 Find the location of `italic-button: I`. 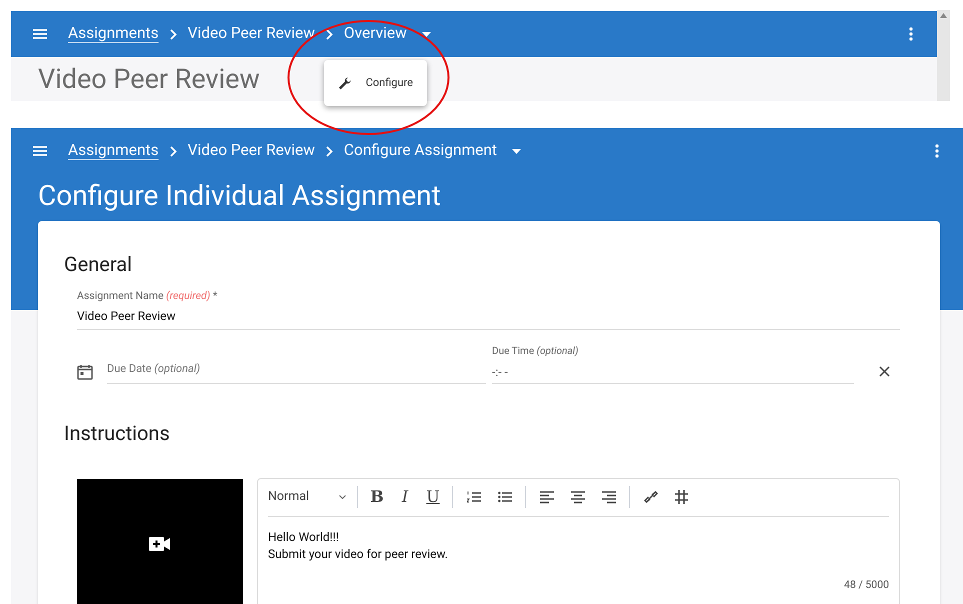

italic-button: I is located at coordinates (405, 497).